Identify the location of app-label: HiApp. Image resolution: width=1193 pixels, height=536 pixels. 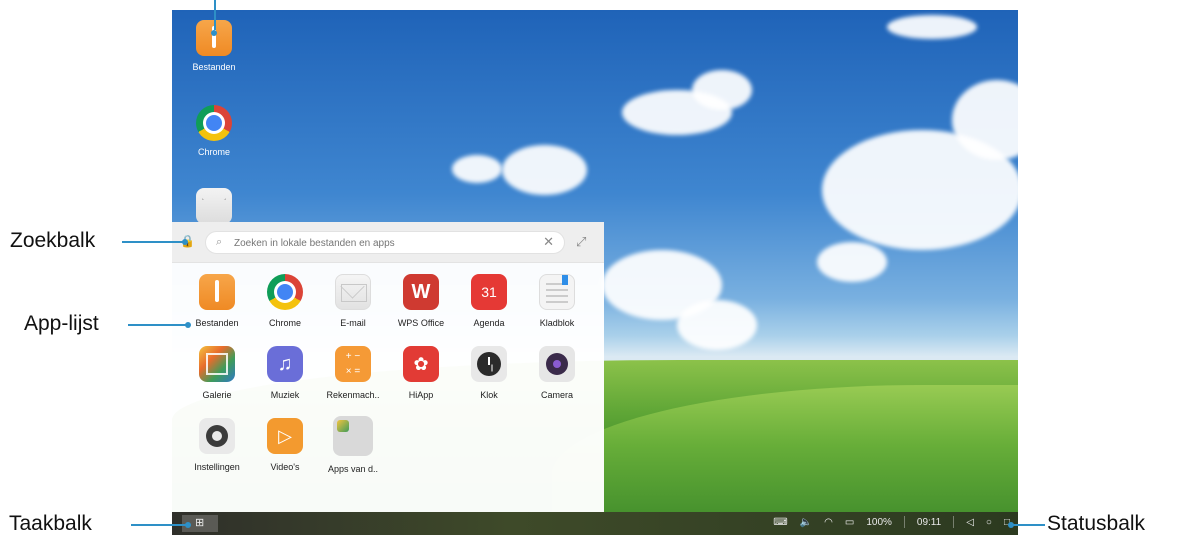
(421, 395).